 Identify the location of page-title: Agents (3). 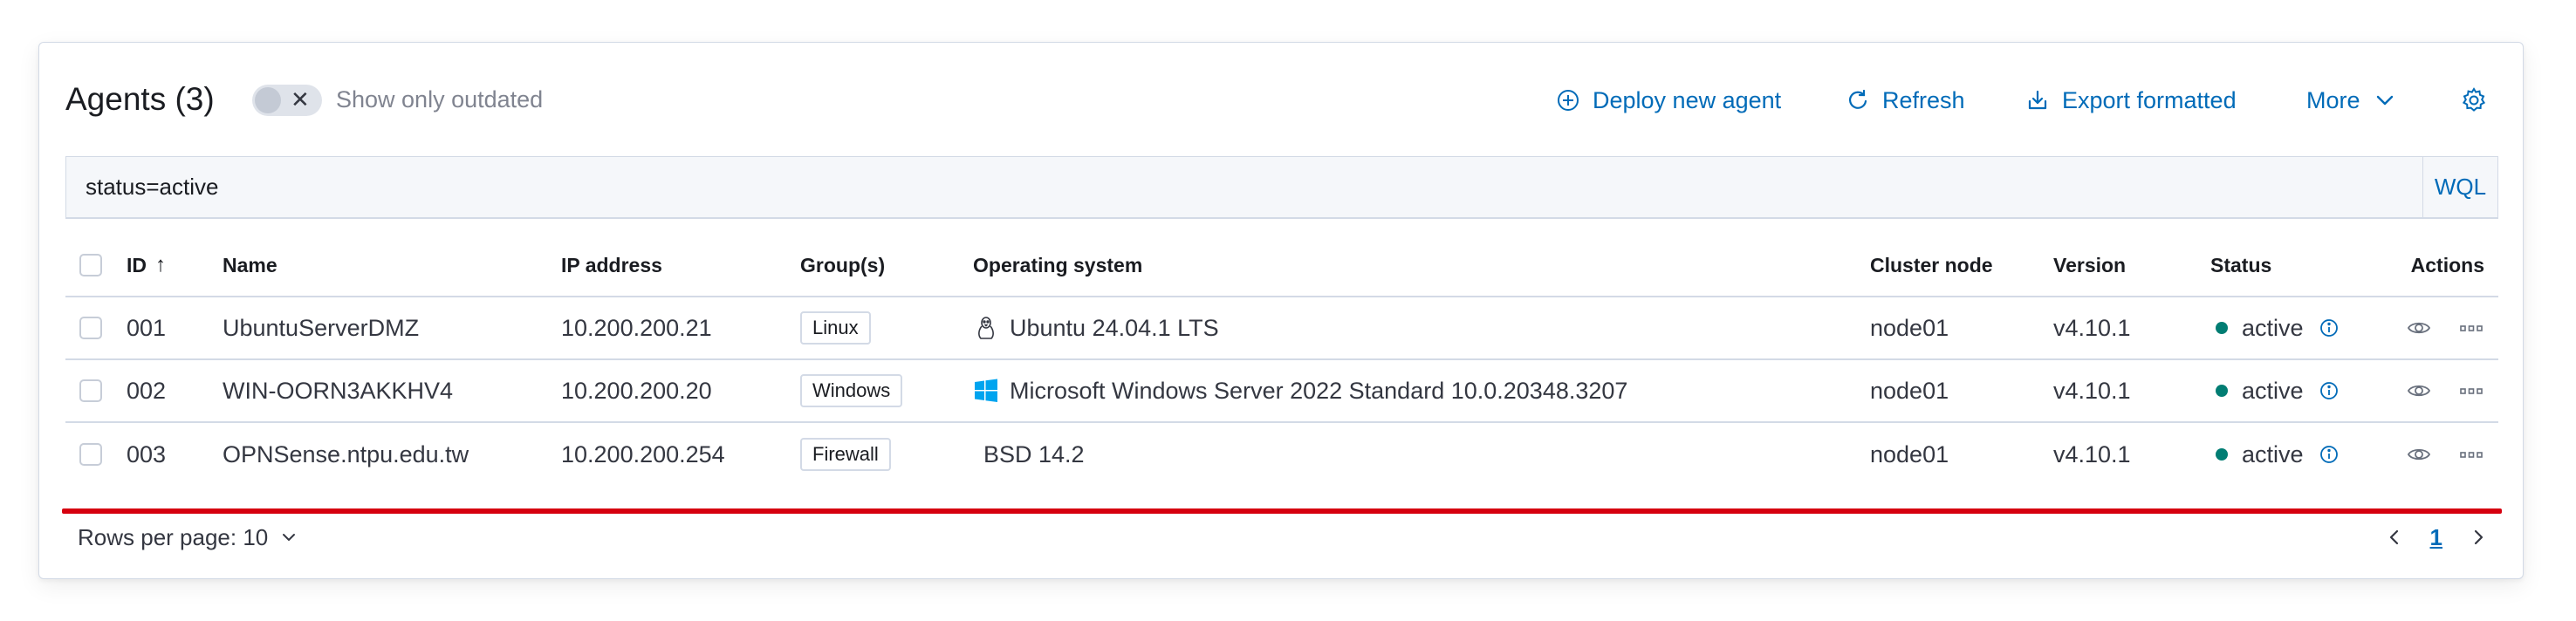
(140, 99).